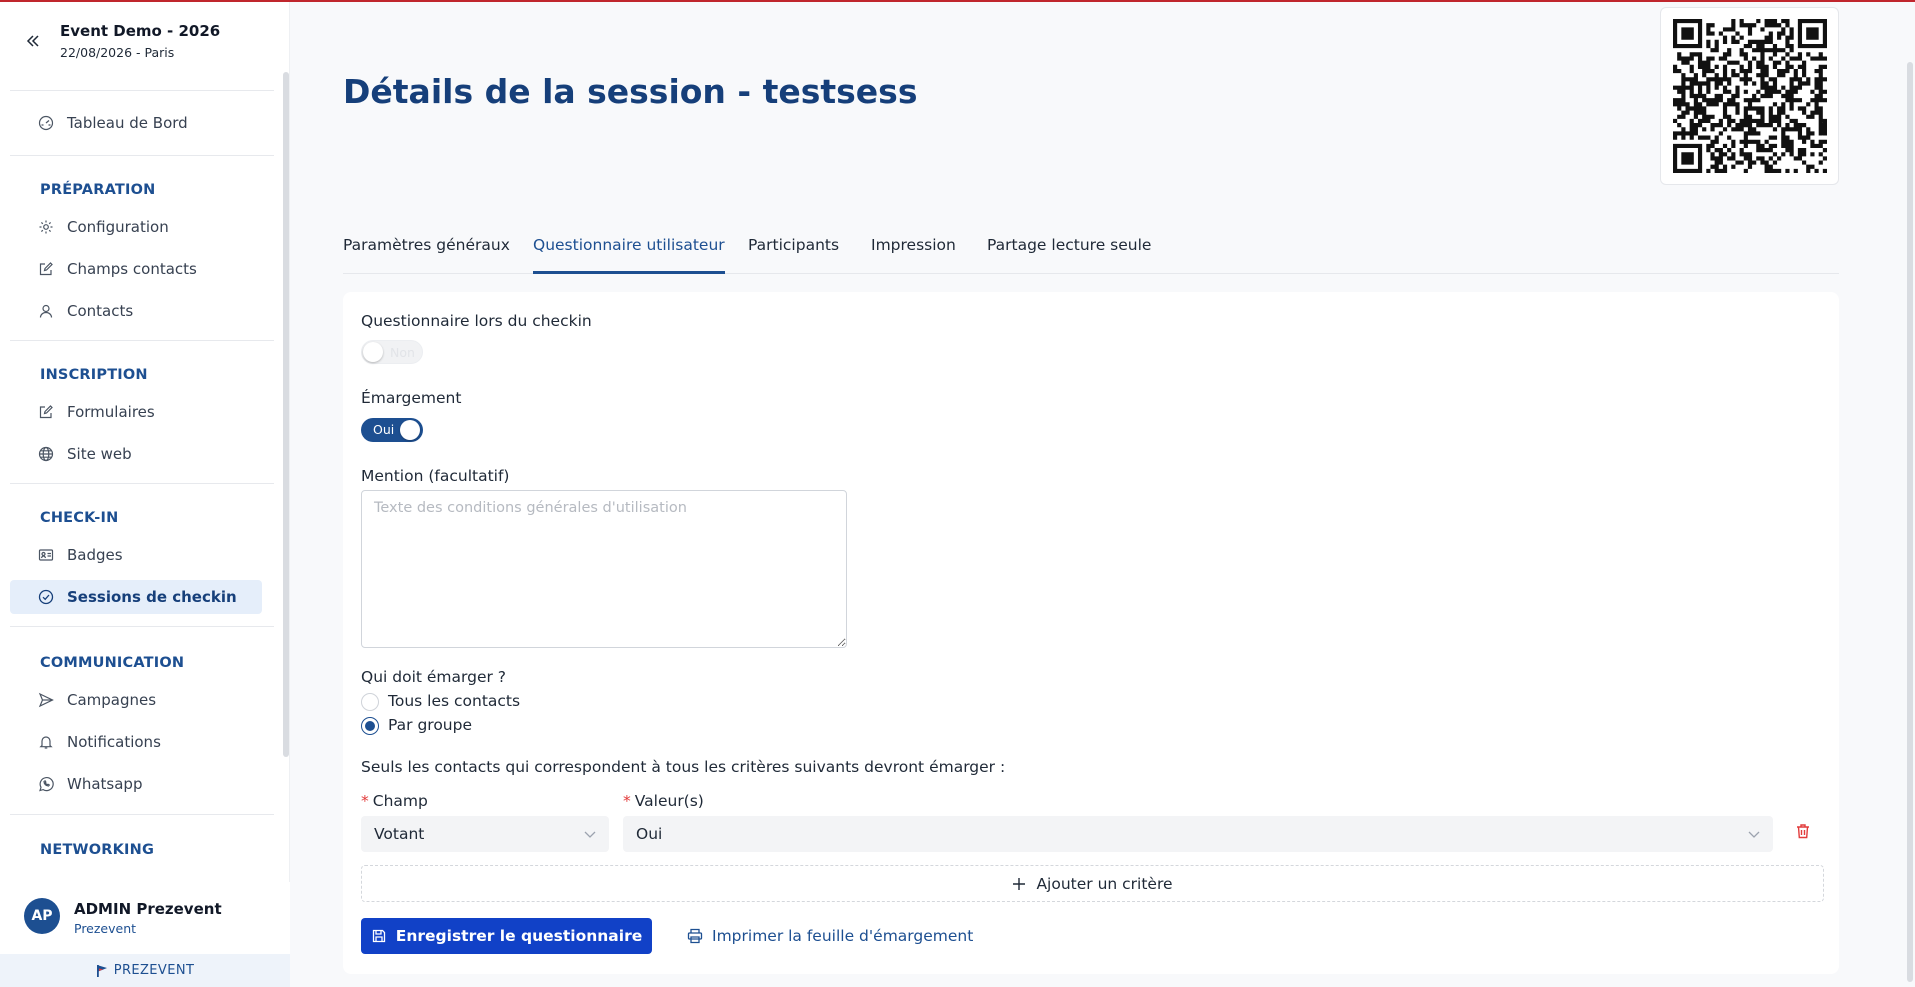 The image size is (1915, 987). What do you see at coordinates (669, 801) in the screenshot?
I see `values-label-text: Valeur(s)` at bounding box center [669, 801].